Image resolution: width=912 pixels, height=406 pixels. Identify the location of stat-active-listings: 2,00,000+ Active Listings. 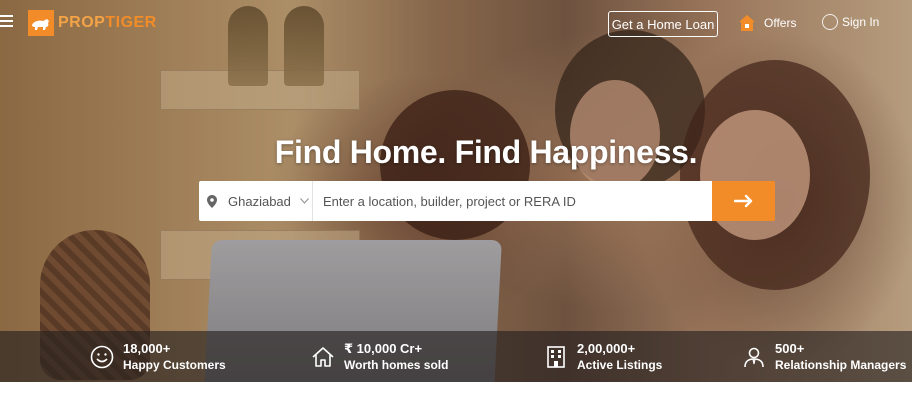
(602, 356).